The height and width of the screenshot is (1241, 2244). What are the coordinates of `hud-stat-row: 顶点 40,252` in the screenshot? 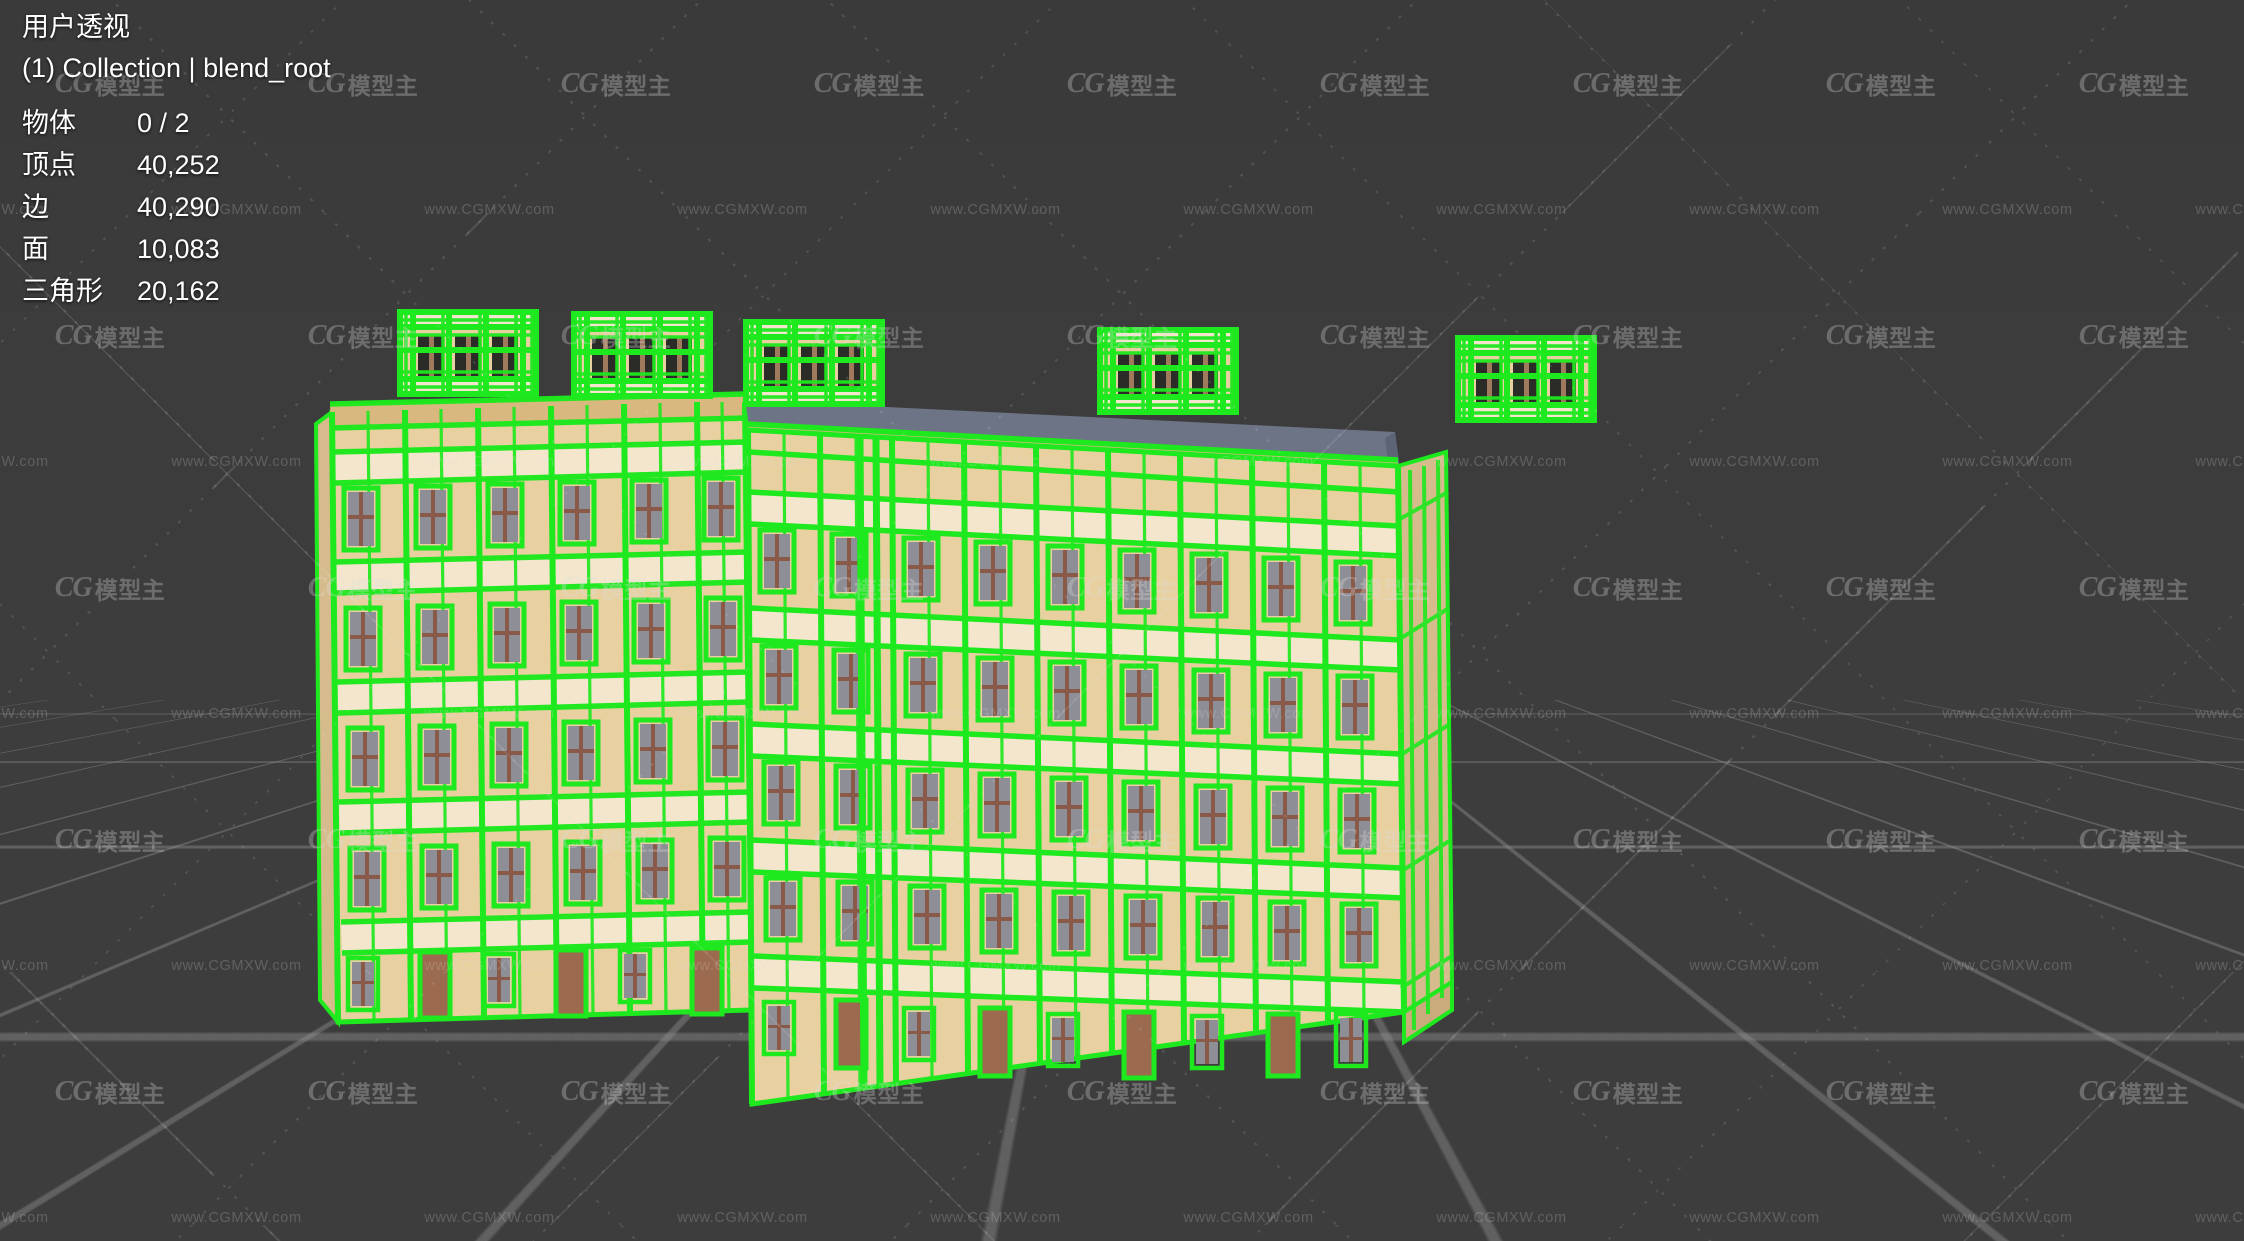 It's located at (176, 165).